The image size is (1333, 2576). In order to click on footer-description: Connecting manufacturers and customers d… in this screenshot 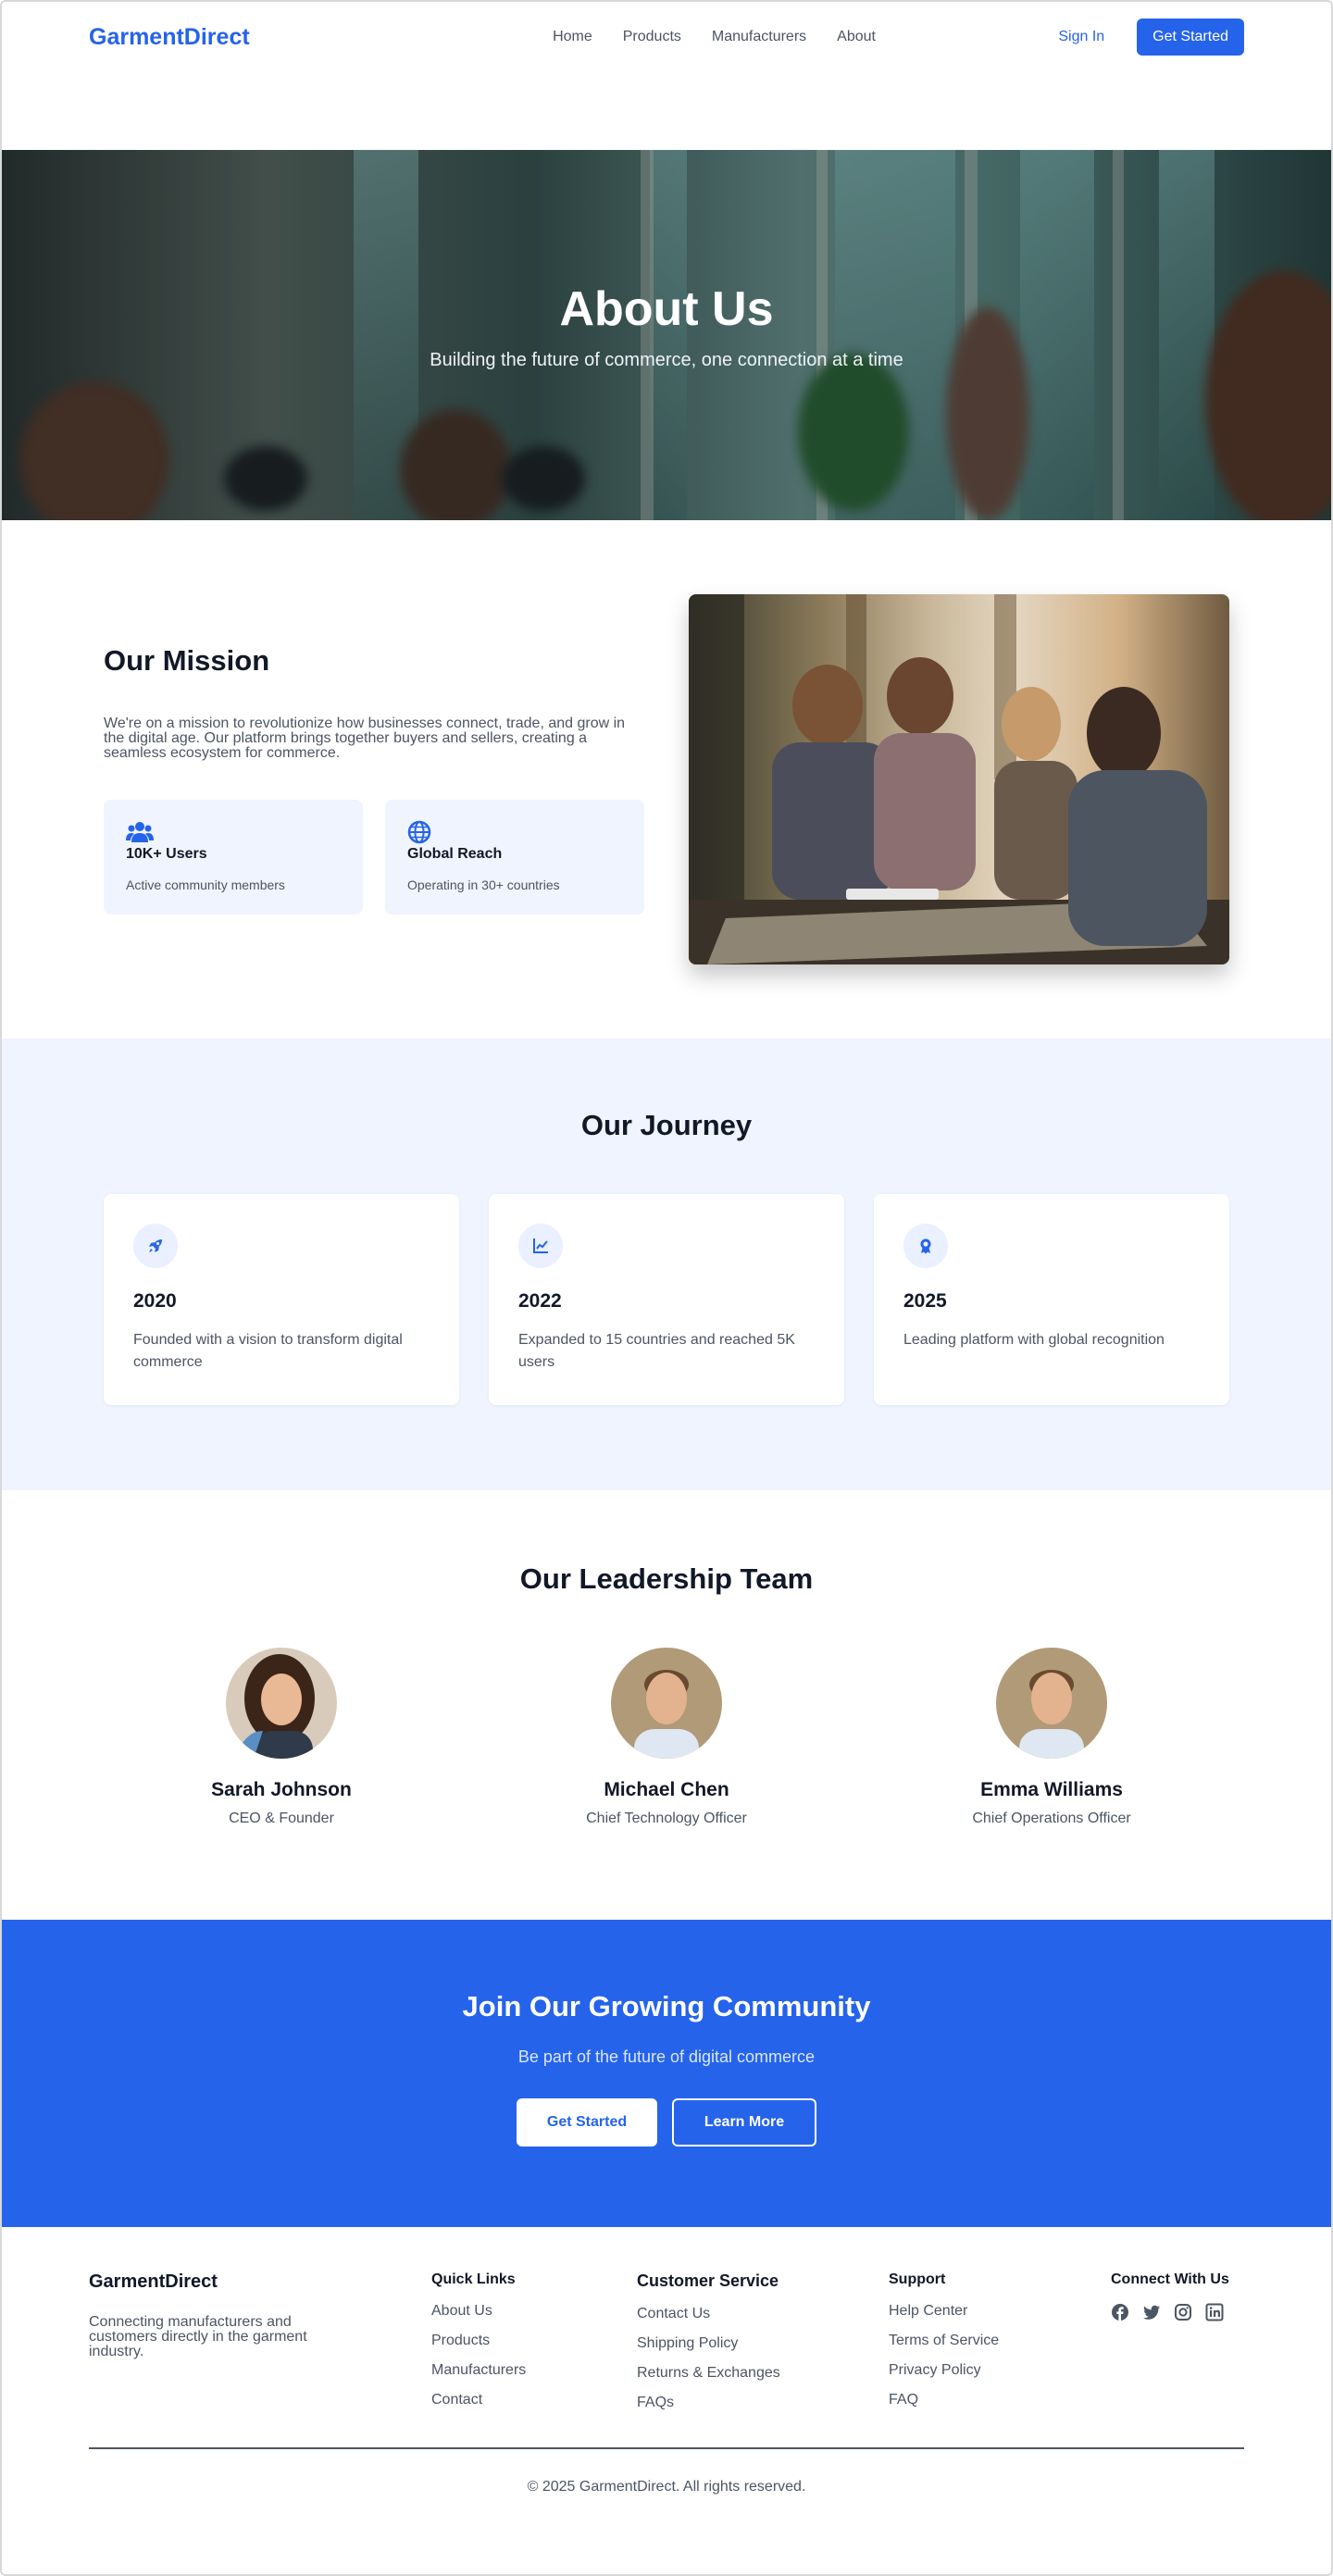, I will do `click(198, 2336)`.